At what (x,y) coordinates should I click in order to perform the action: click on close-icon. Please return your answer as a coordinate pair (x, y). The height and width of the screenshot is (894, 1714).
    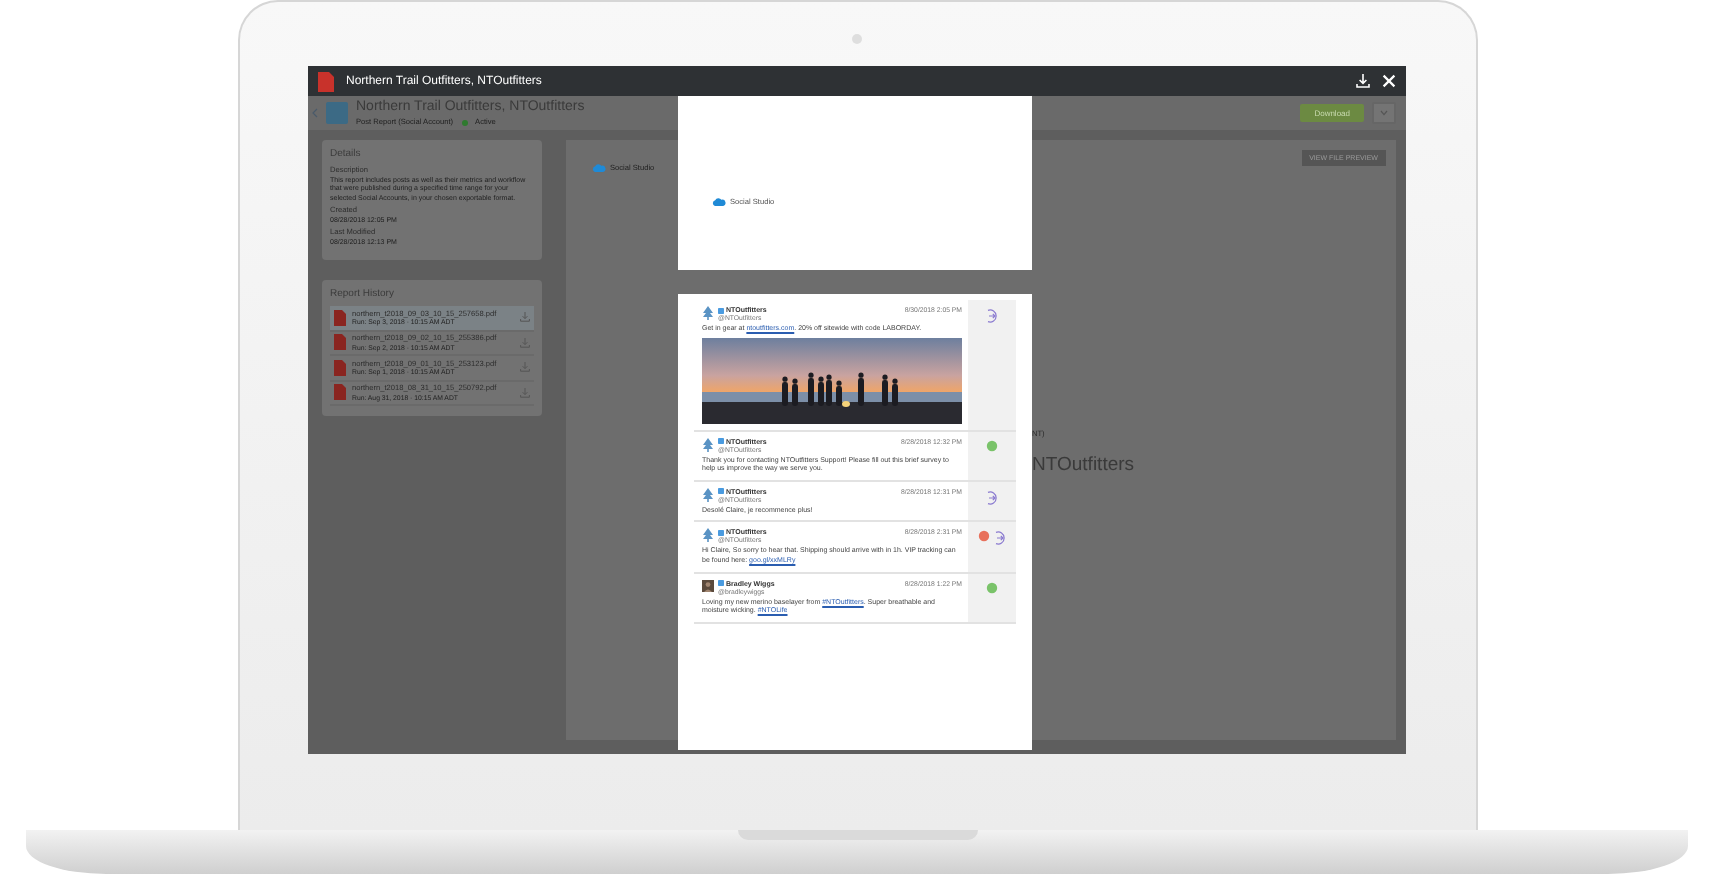
    Looking at the image, I should click on (1389, 81).